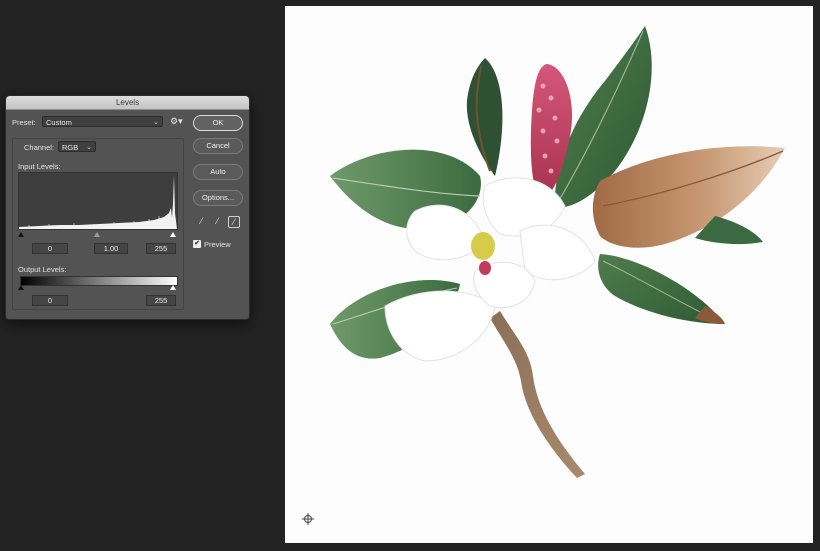 This screenshot has width=820, height=551. What do you see at coordinates (39, 166) in the screenshot?
I see `input-levels-label: Input Levels:` at bounding box center [39, 166].